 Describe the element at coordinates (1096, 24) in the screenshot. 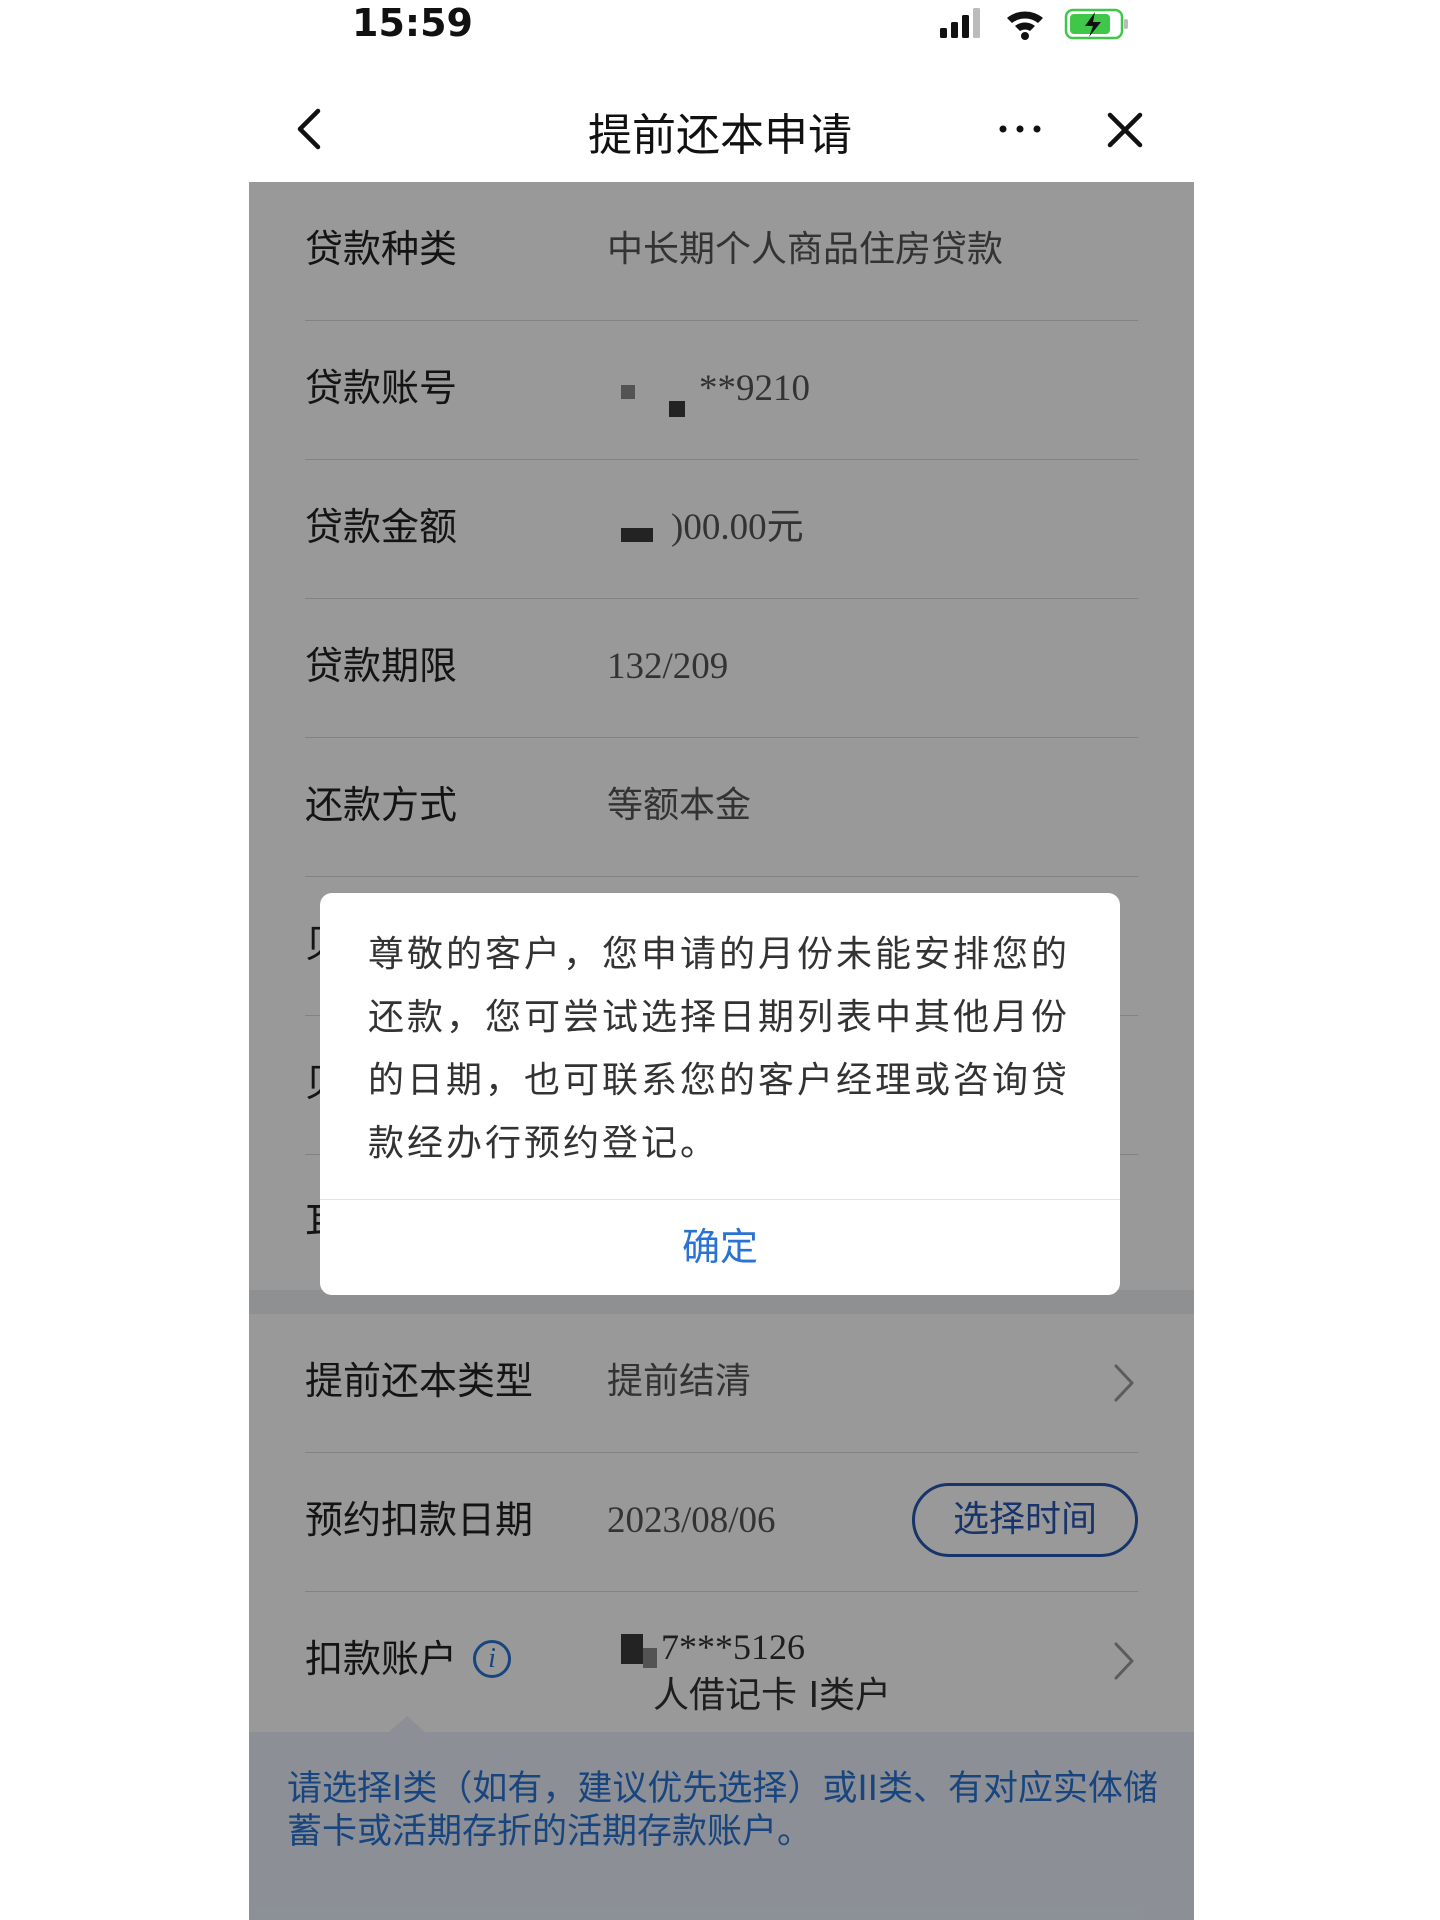

I see `battery-icon` at that location.